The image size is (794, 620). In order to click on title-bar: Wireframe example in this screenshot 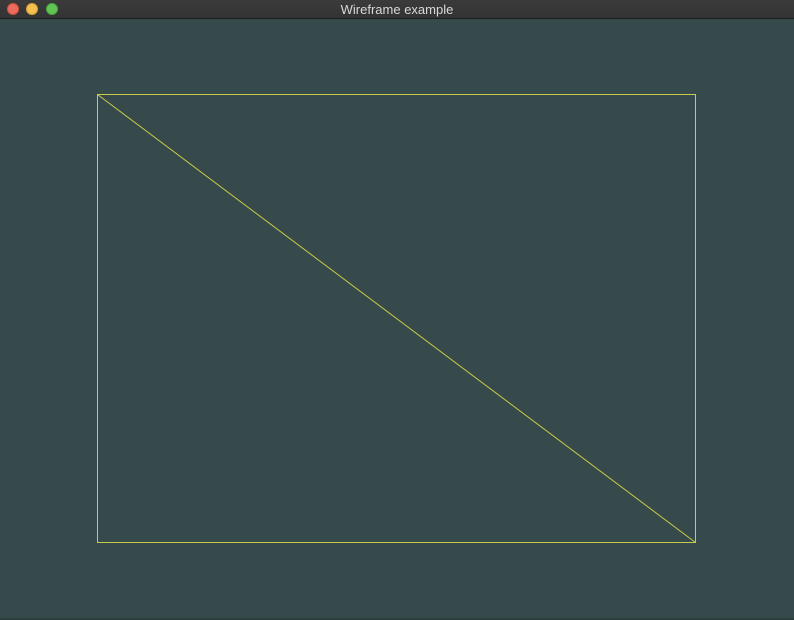, I will do `click(397, 9)`.